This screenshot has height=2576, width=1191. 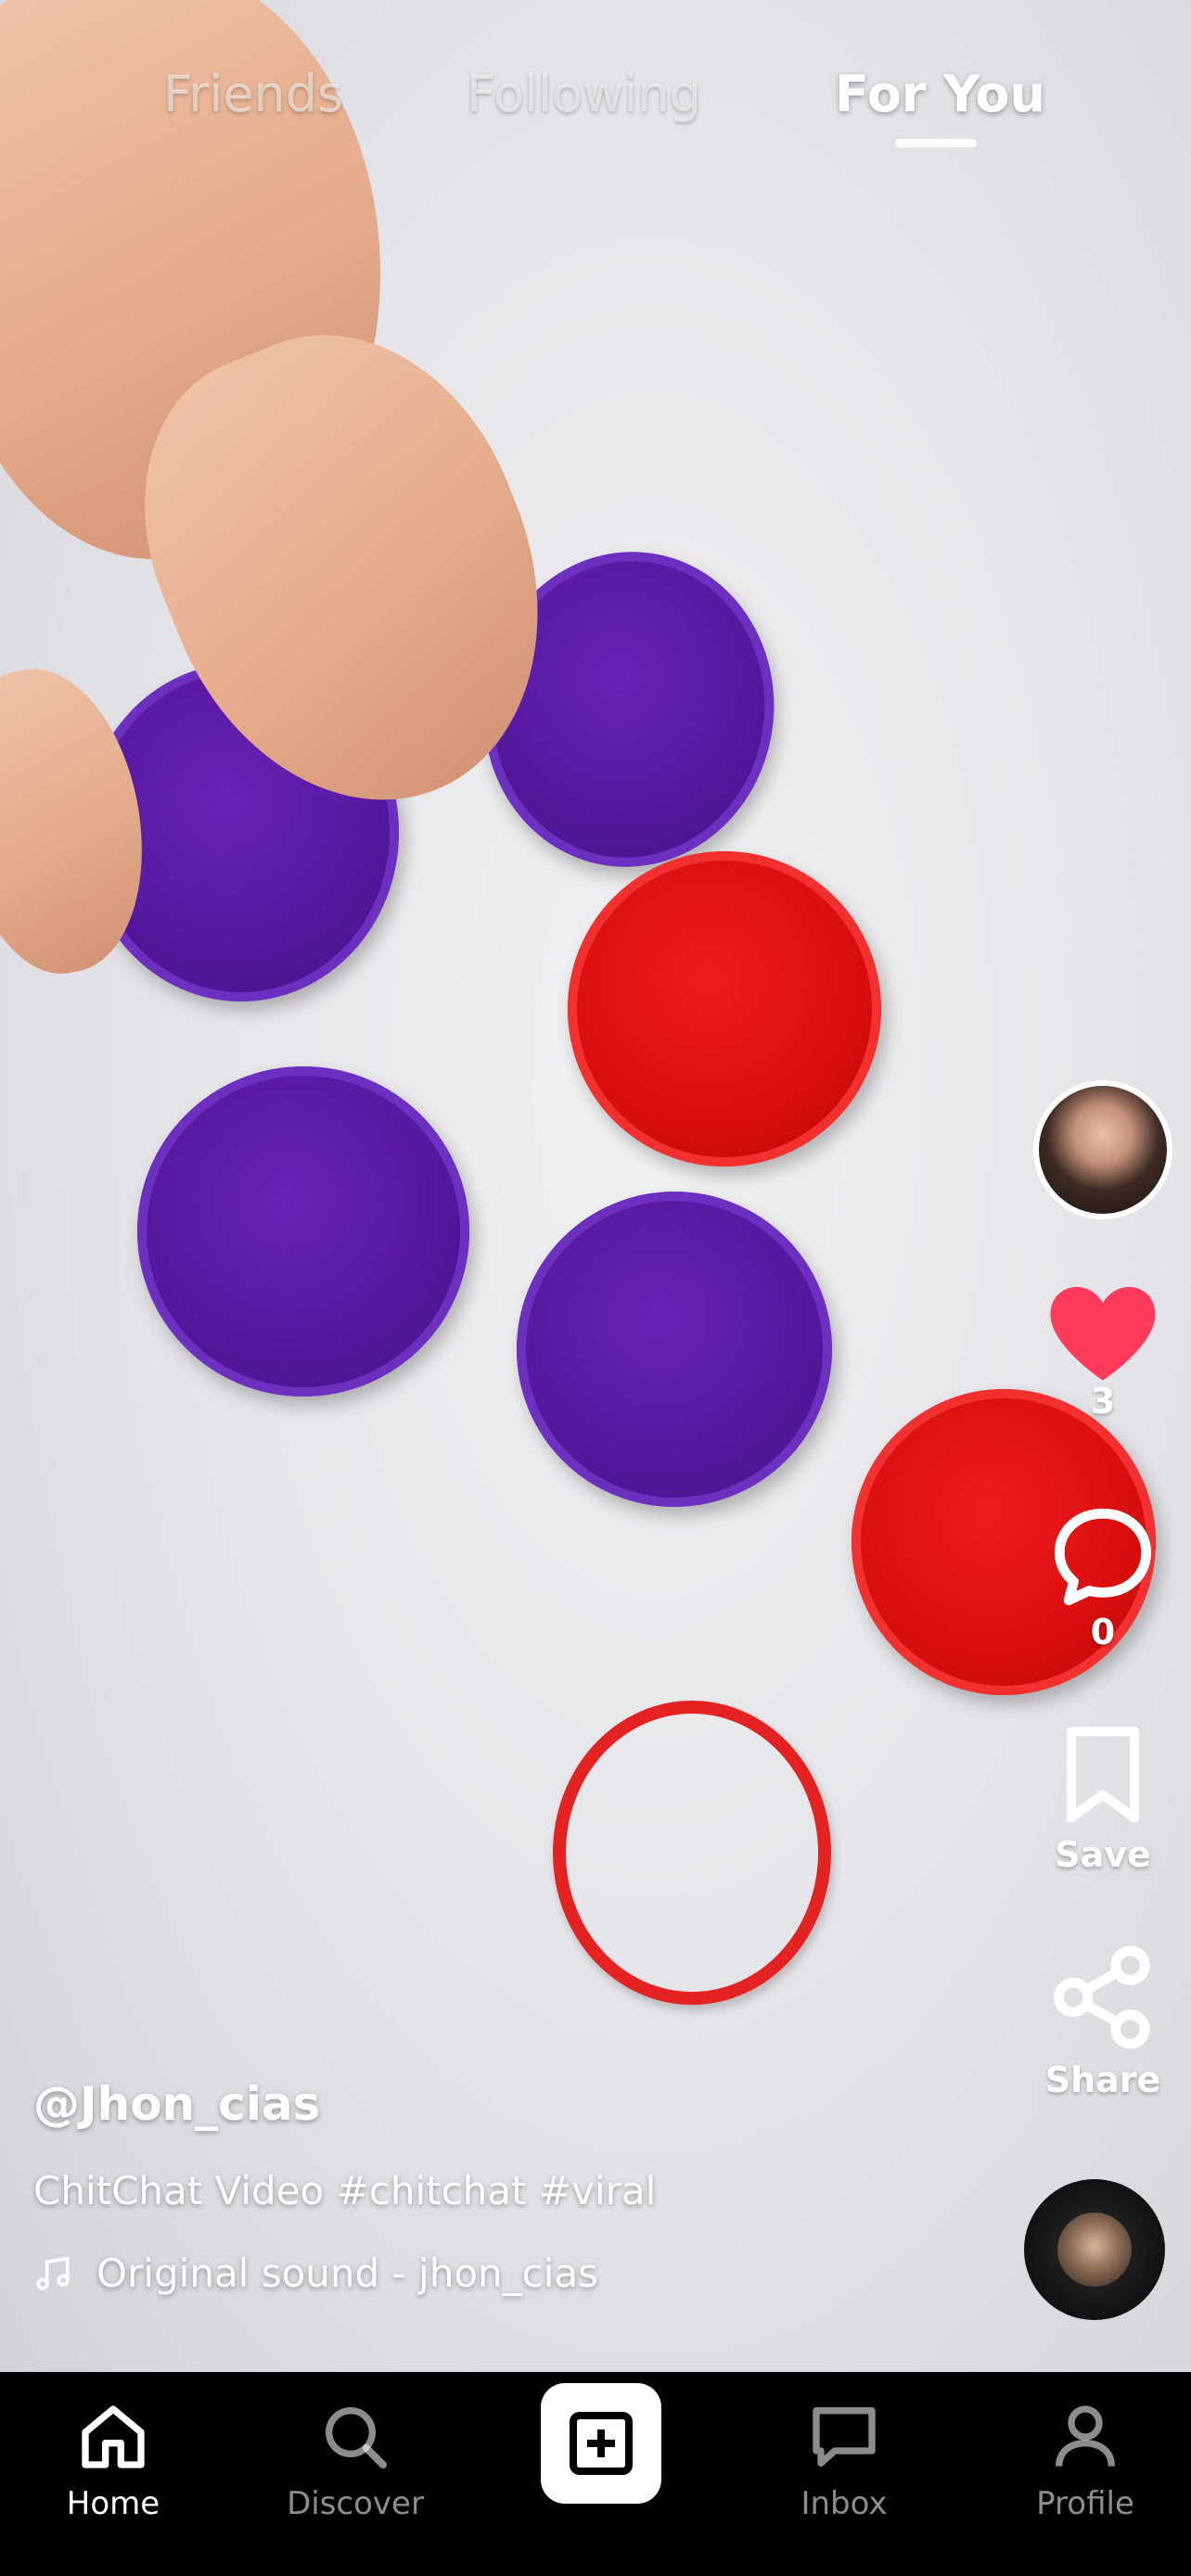 I want to click on home-icon, so click(x=113, y=2436).